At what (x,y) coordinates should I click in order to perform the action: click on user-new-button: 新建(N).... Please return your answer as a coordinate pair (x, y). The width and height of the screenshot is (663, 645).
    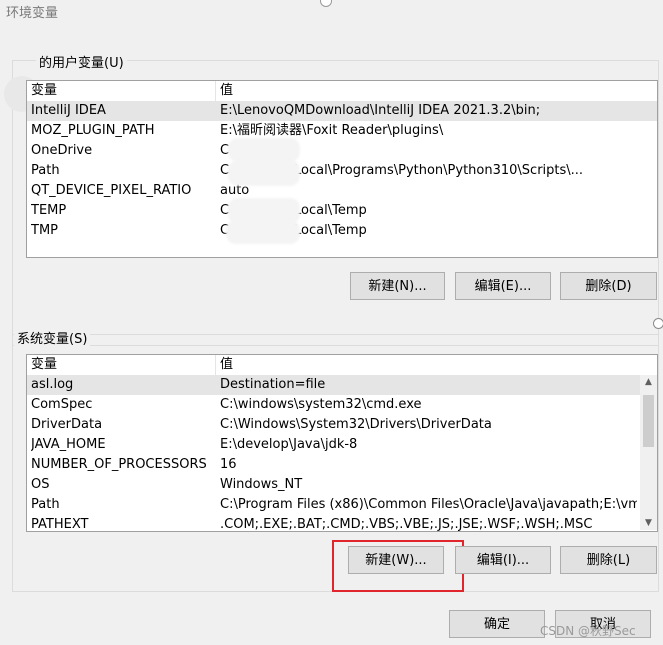
    Looking at the image, I should click on (397, 286).